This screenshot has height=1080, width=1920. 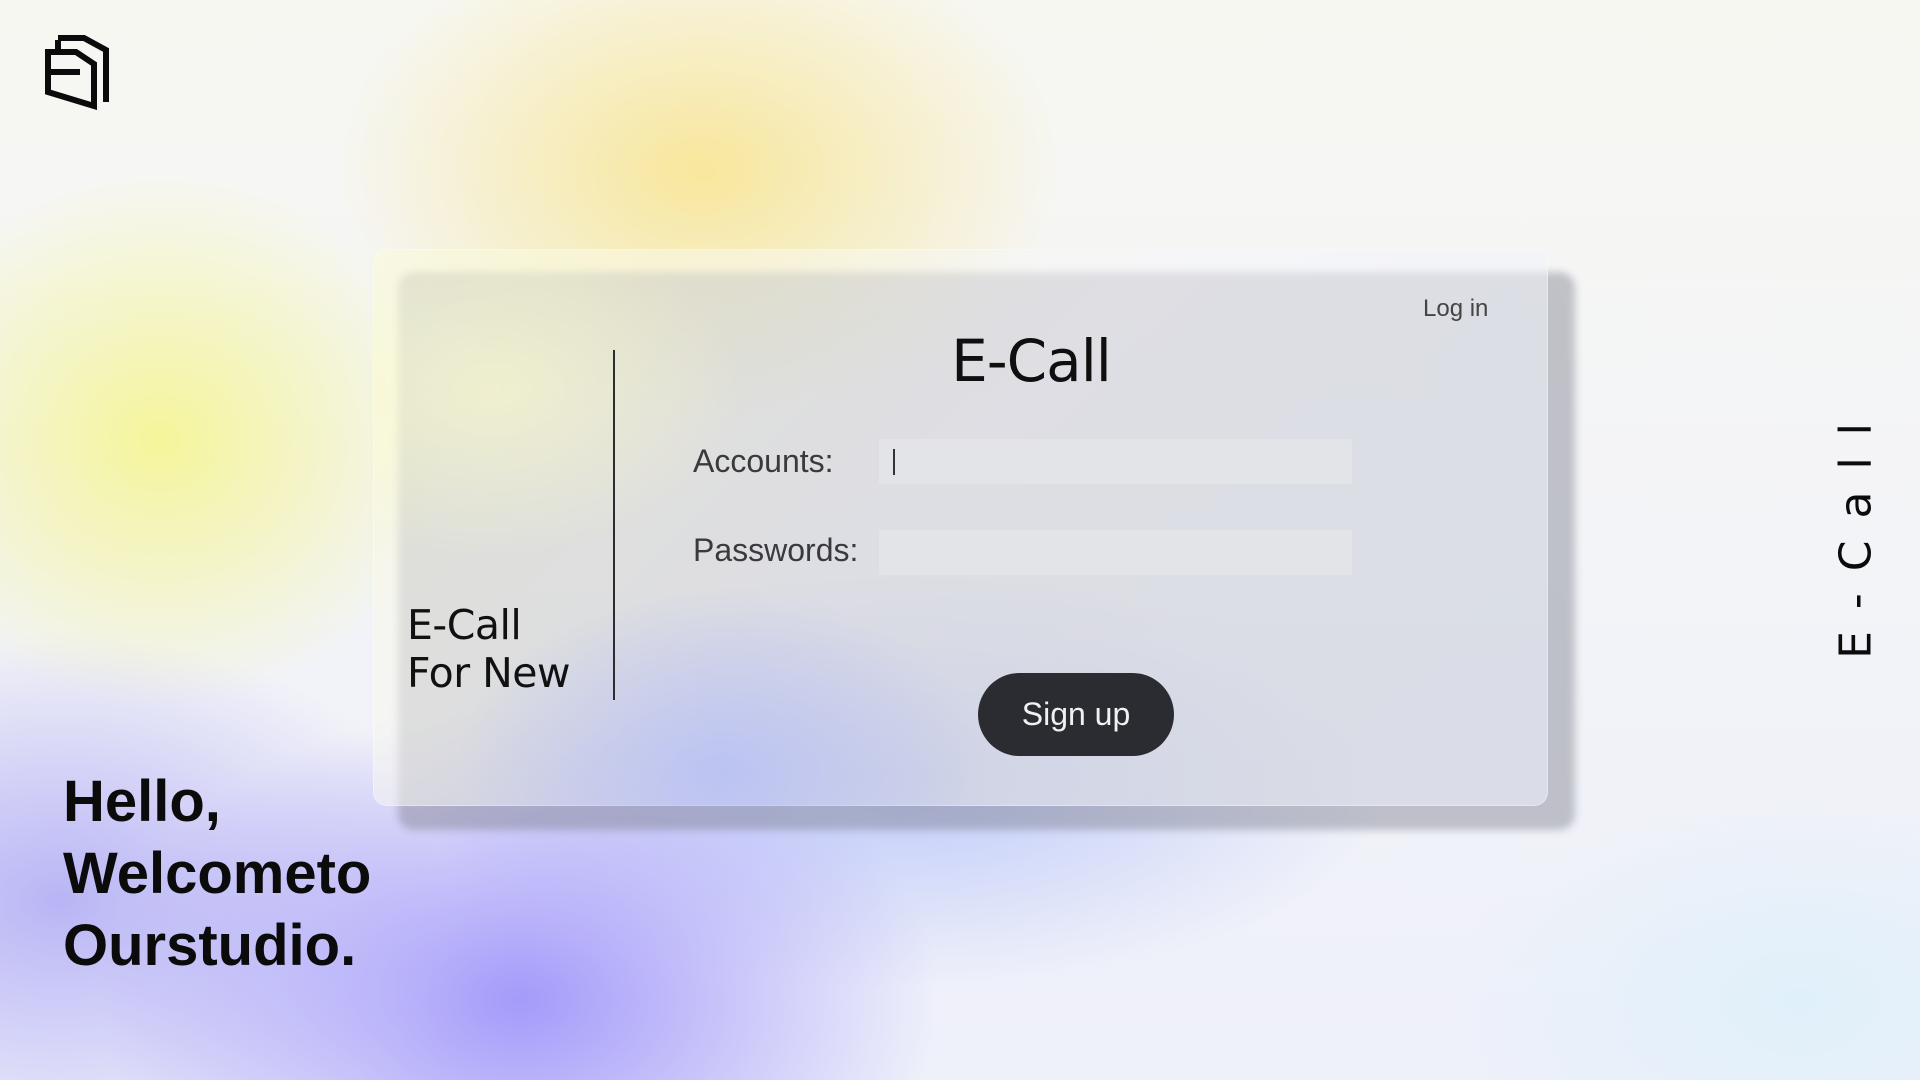 I want to click on stacked-e-logo-icon, so click(x=77, y=72).